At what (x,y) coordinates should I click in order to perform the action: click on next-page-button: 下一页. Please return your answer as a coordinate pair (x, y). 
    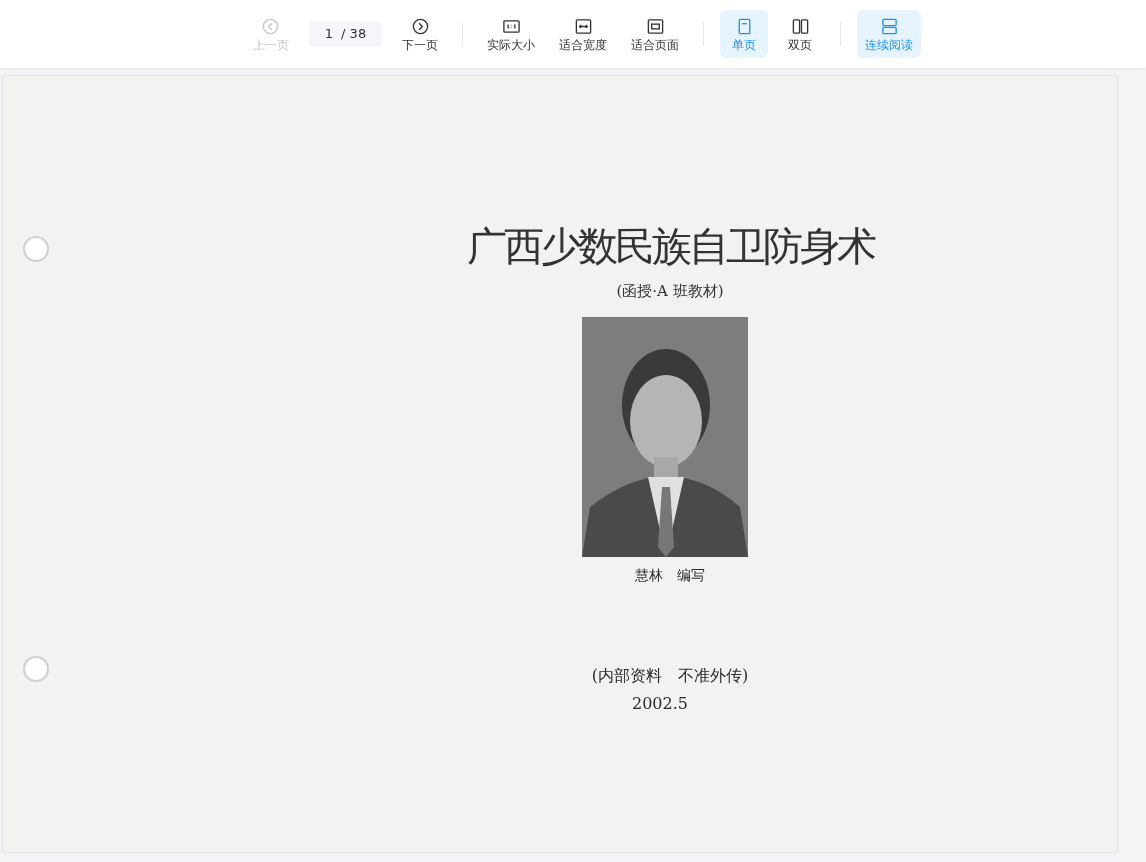
    Looking at the image, I should click on (420, 34).